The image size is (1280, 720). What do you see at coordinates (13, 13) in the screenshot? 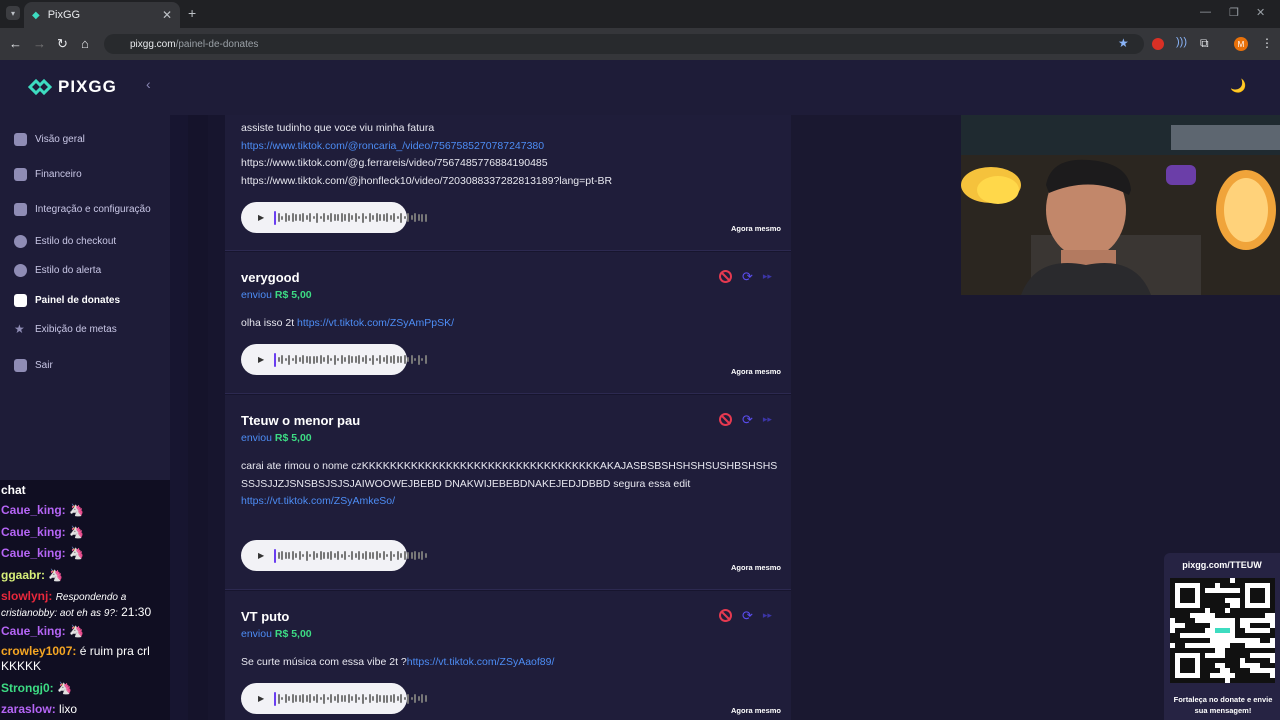
I see `tab-search-button: ▾` at bounding box center [13, 13].